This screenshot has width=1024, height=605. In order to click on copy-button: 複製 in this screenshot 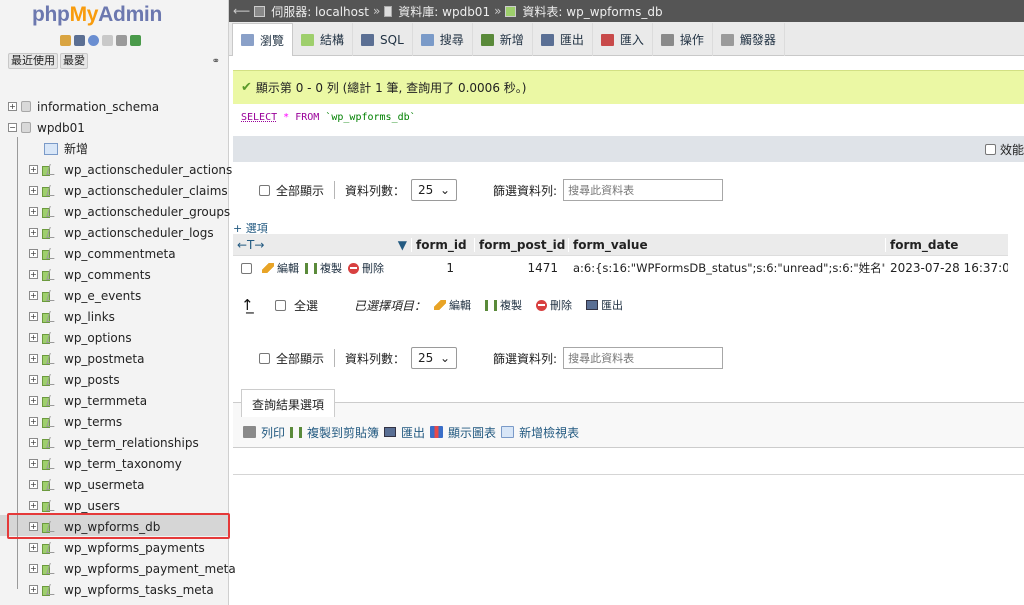, I will do `click(323, 268)`.